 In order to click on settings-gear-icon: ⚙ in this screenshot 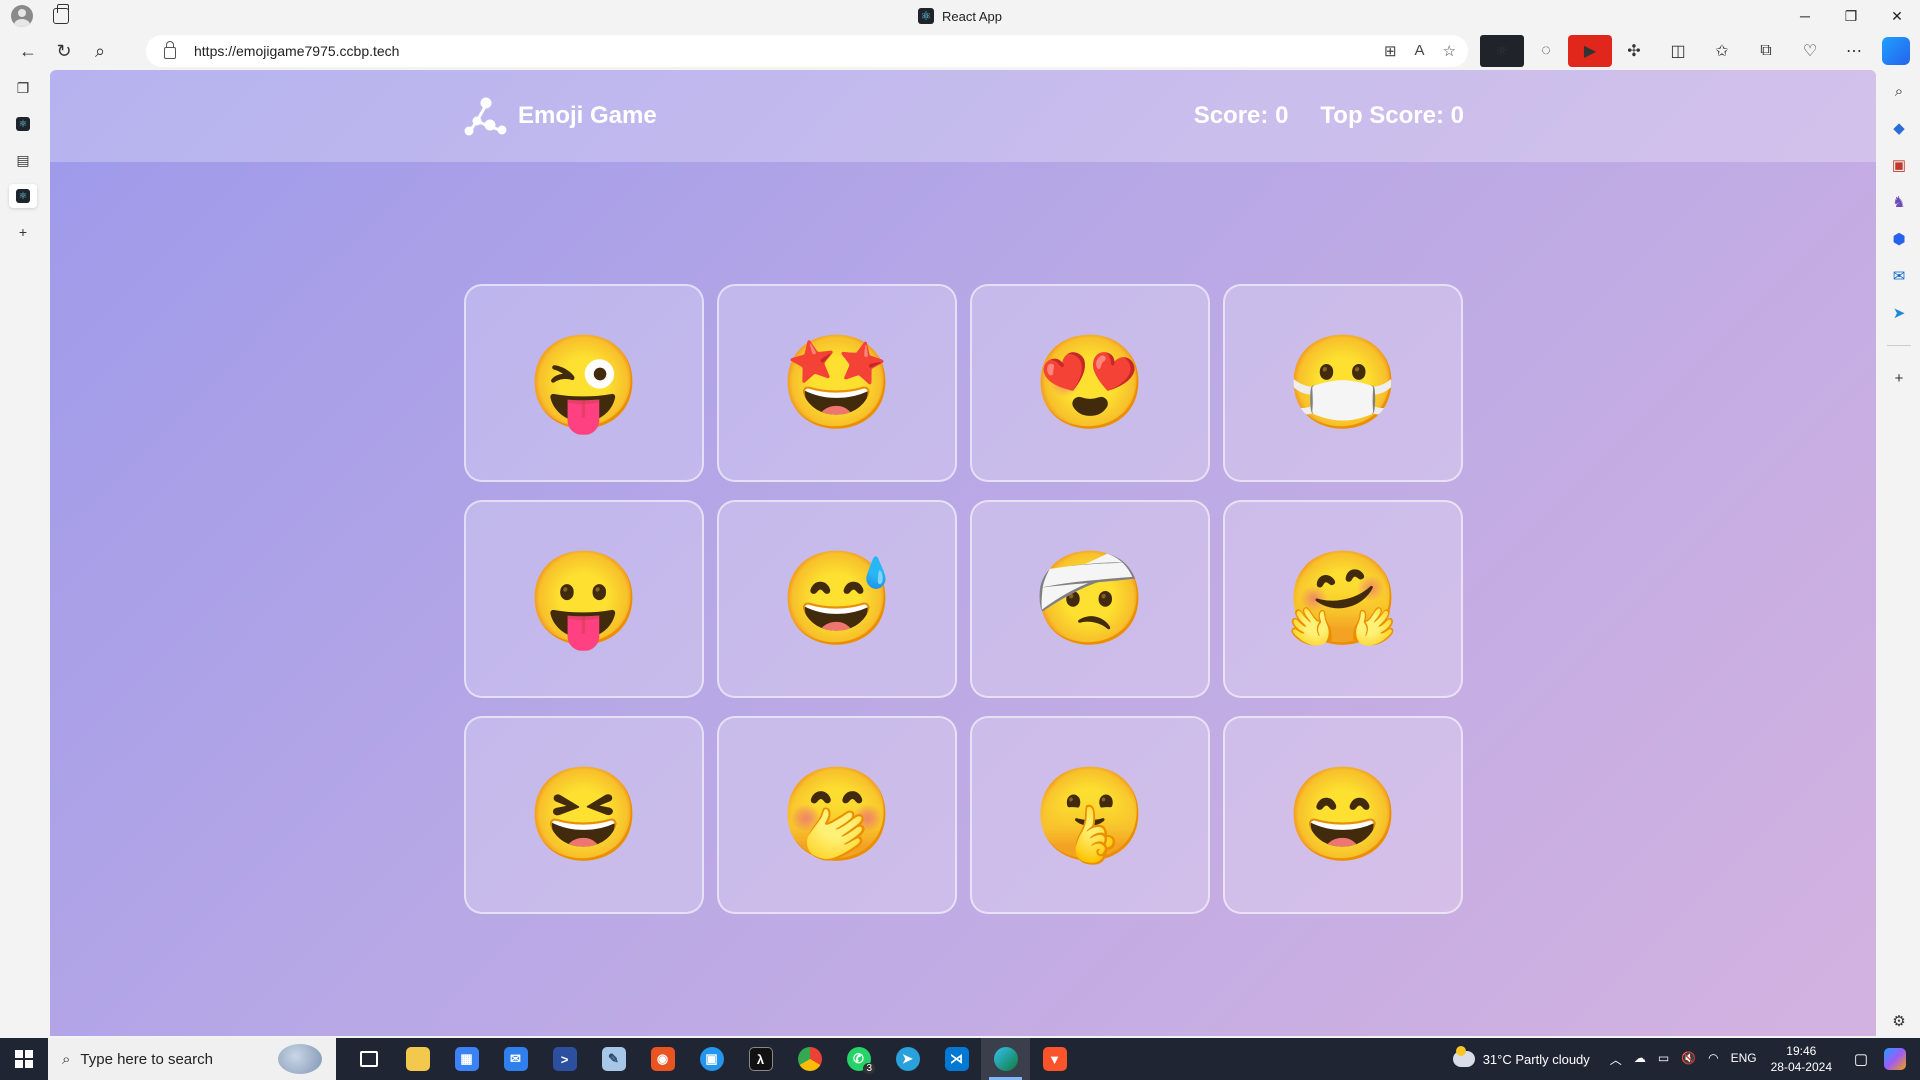, I will do `click(1899, 1021)`.